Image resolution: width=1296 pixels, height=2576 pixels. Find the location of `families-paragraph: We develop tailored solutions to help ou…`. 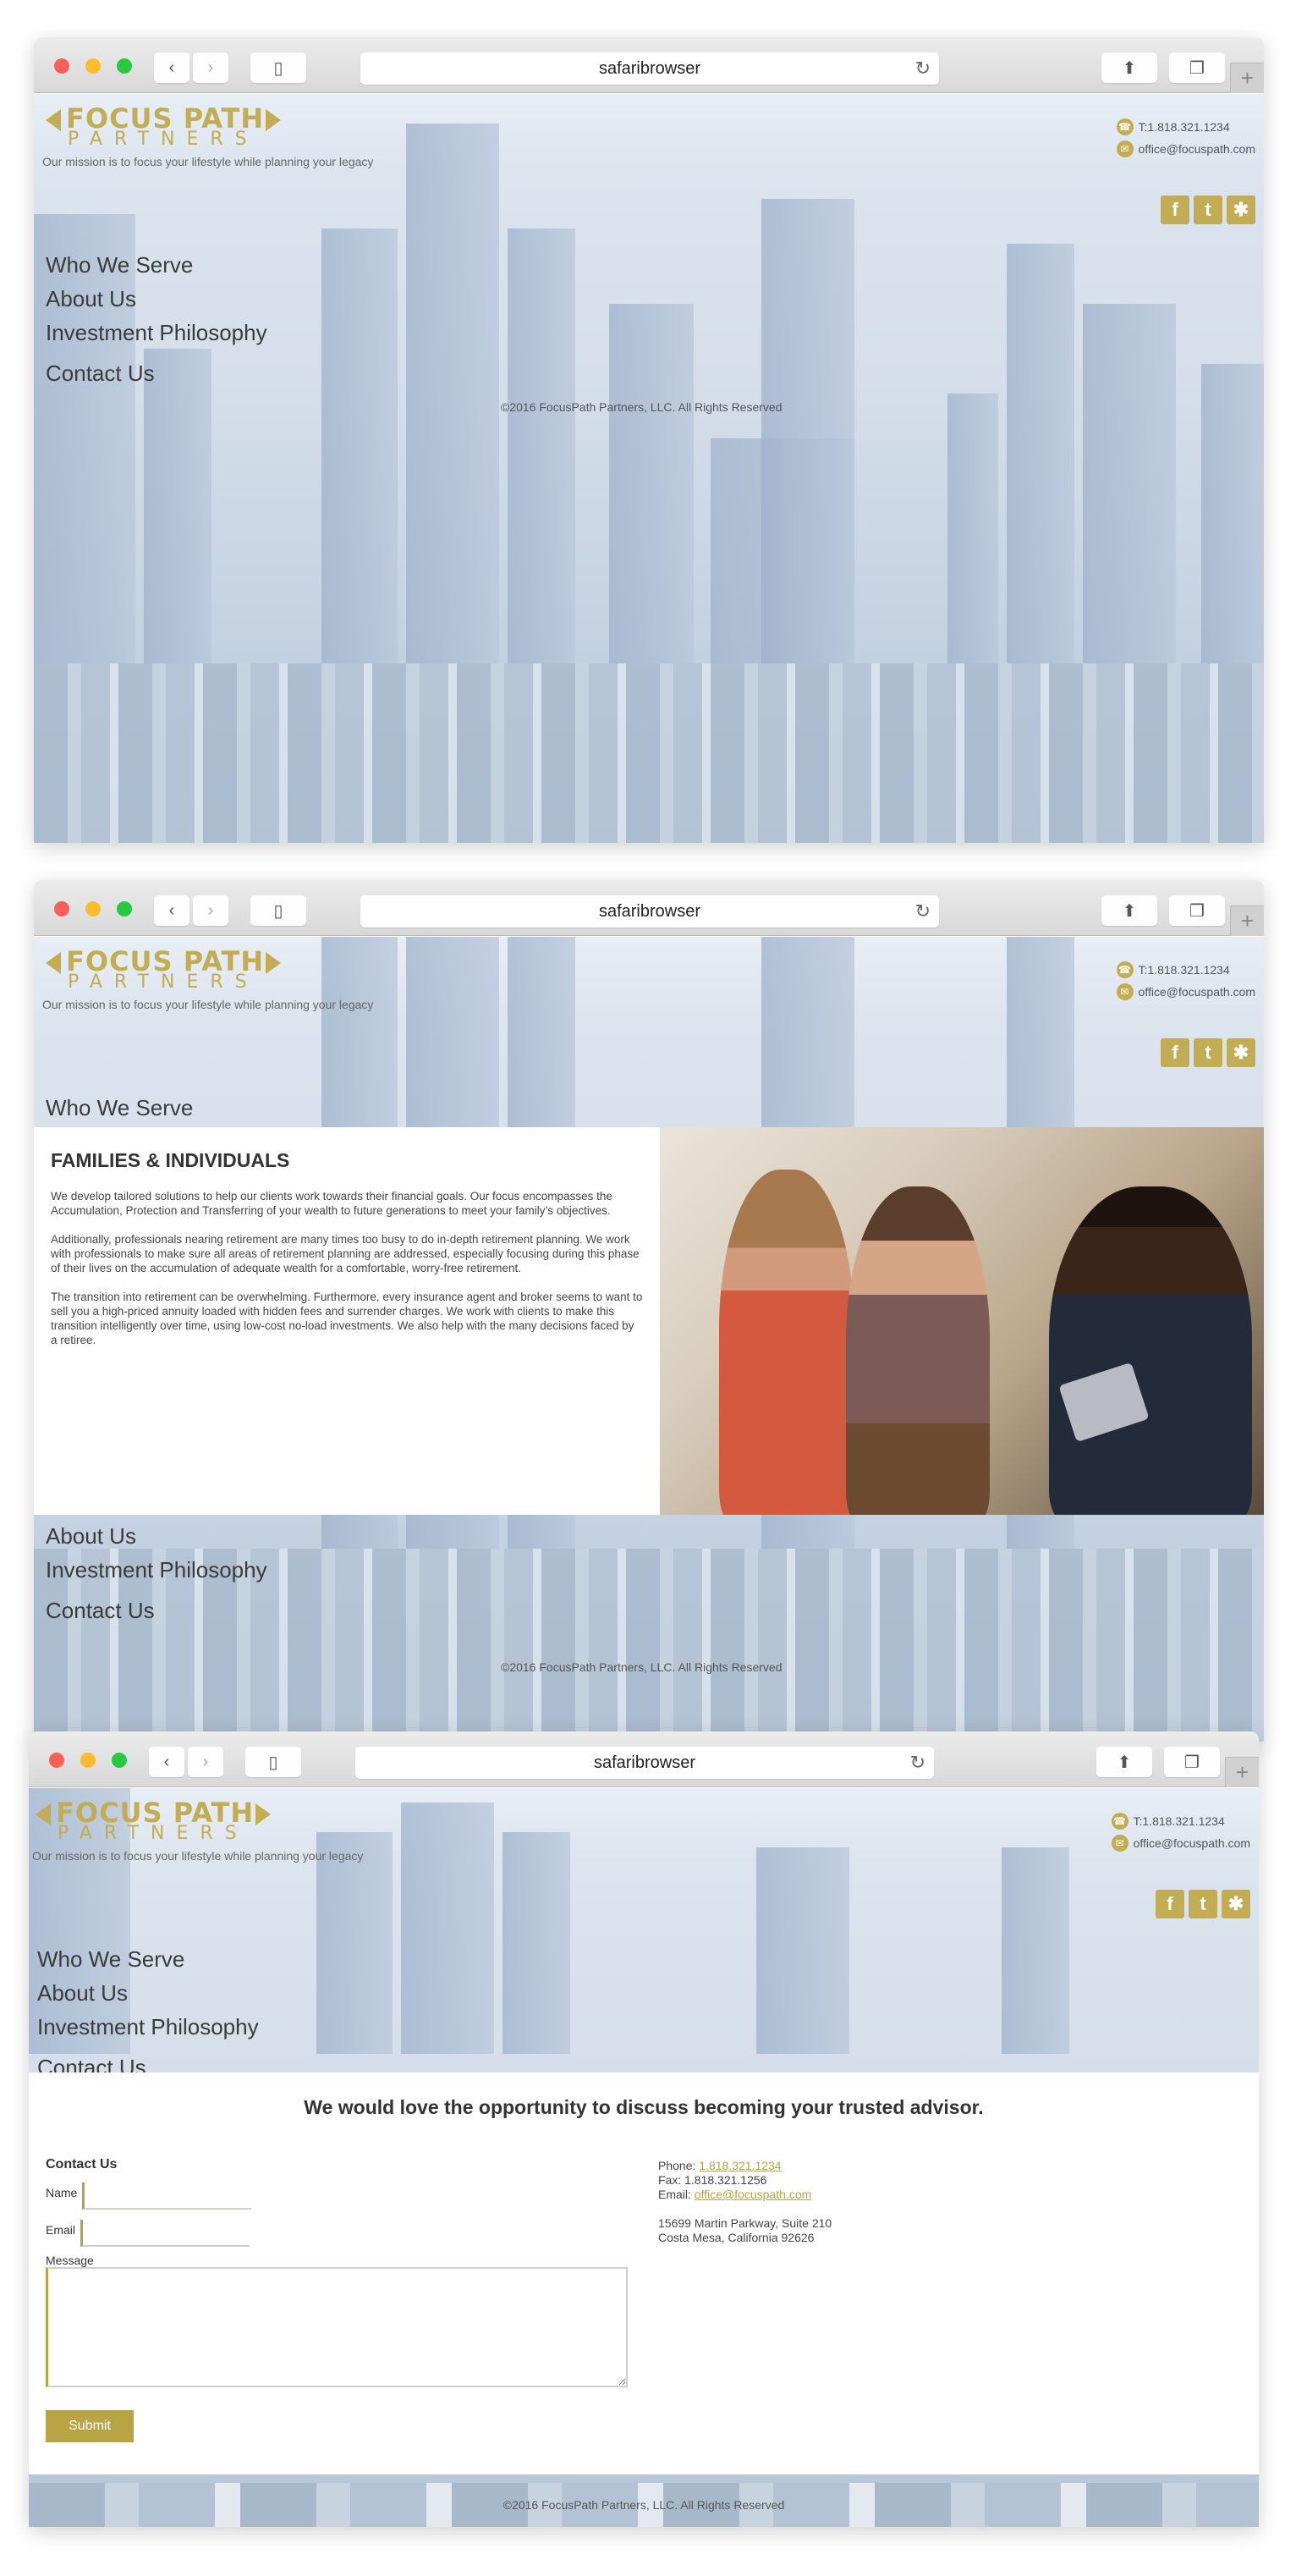

families-paragraph: We develop tailored solutions to help ou… is located at coordinates (331, 1203).